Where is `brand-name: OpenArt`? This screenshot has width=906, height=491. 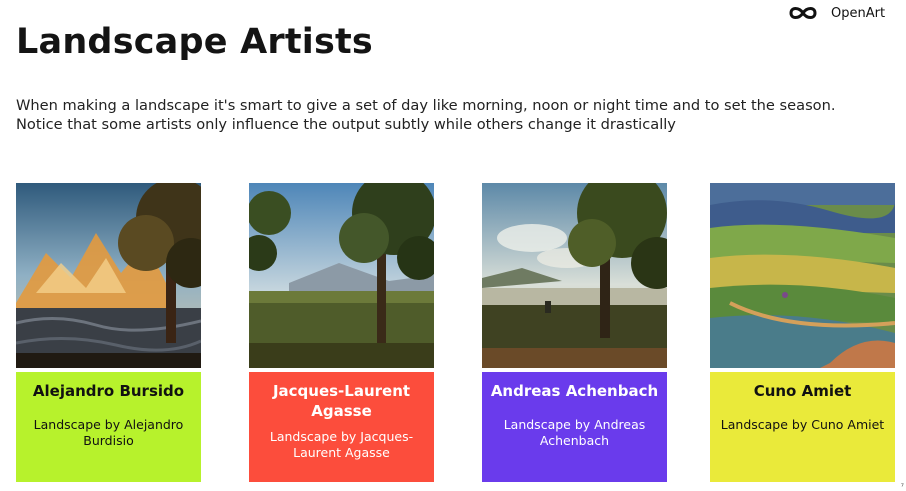 brand-name: OpenArt is located at coordinates (858, 13).